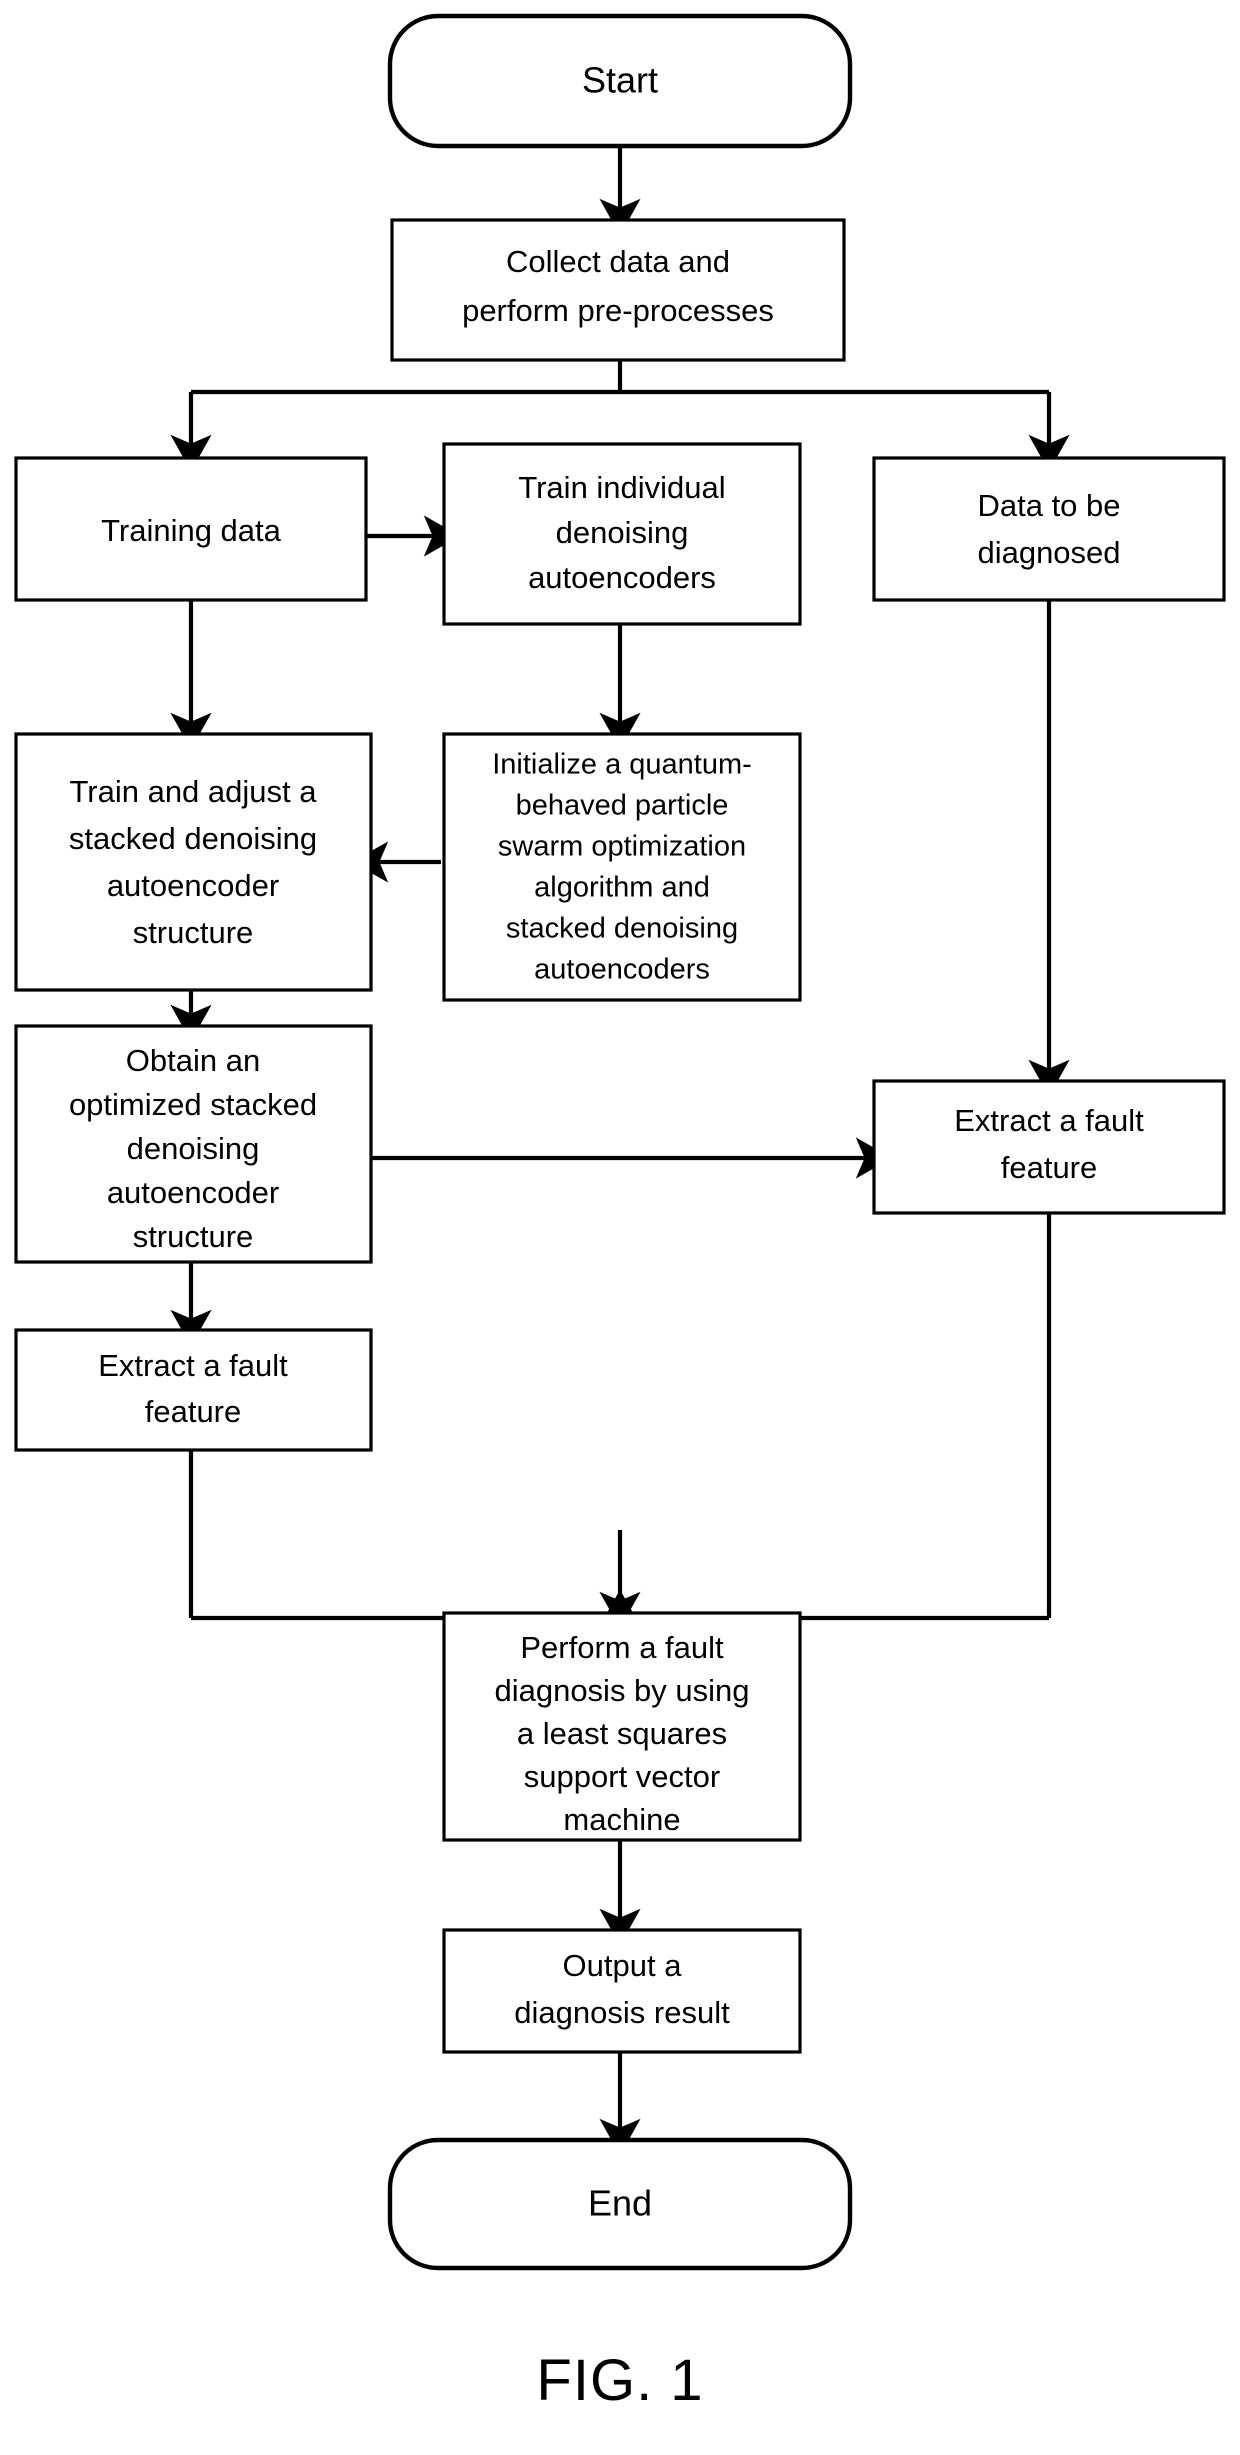 The height and width of the screenshot is (2455, 1240). What do you see at coordinates (1049, 1120) in the screenshot?
I see `extract-right-line-1: Extract a fault` at bounding box center [1049, 1120].